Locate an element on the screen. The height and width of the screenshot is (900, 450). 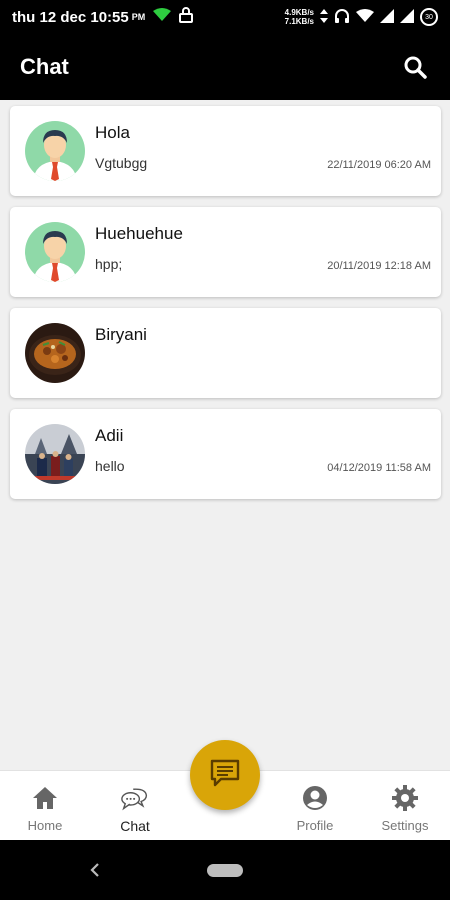
status-ampm: PM is located at coordinates (138, 17).